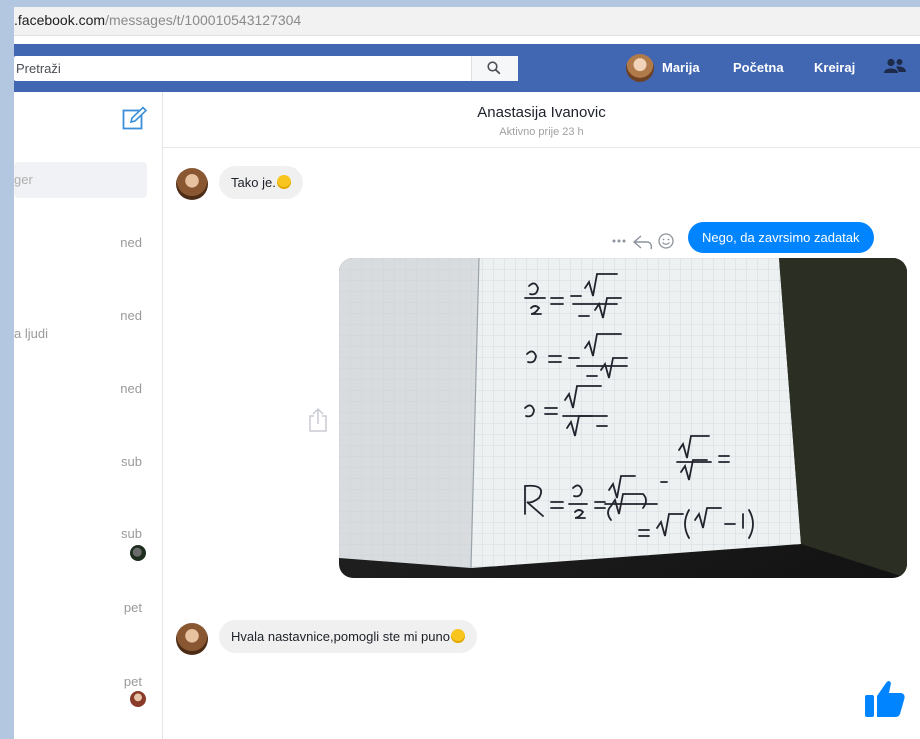  I want to click on message-bubble: Tako je., so click(261, 182).